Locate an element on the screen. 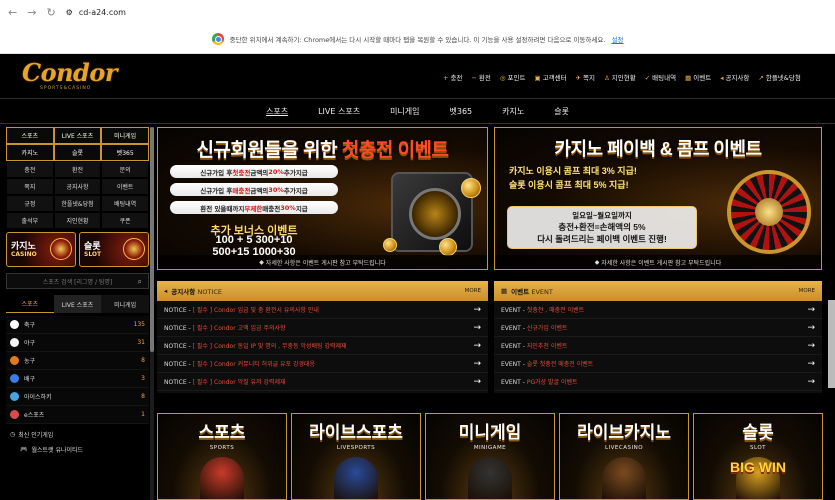  event-row-prefix: EVENT - is located at coordinates (514, 310).